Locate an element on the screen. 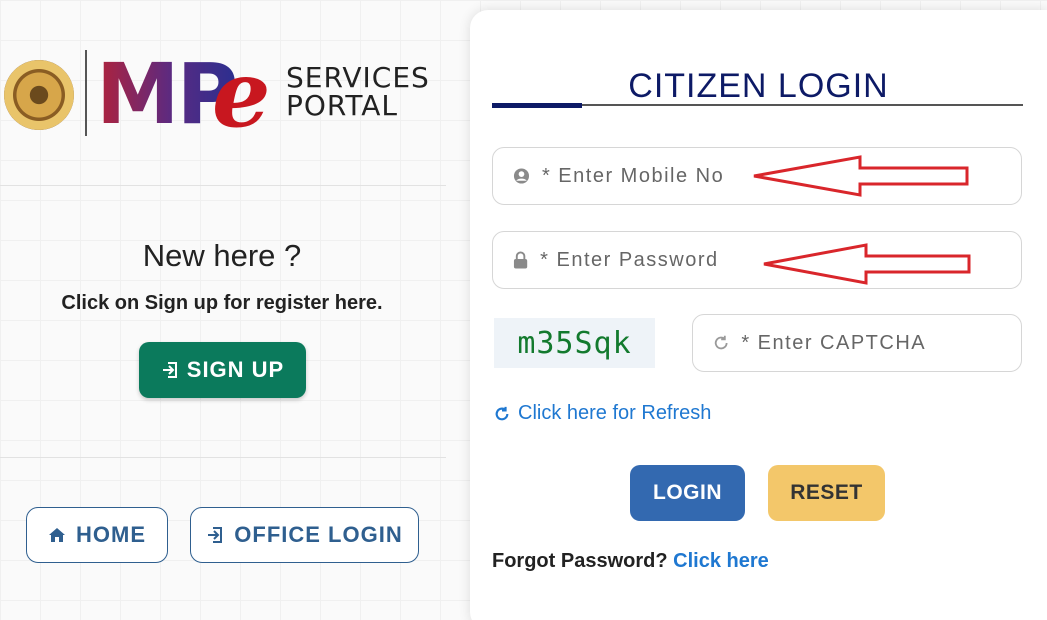 The image size is (1047, 620). refresh-captcha-link: Click here for Refresh is located at coordinates (602, 413).